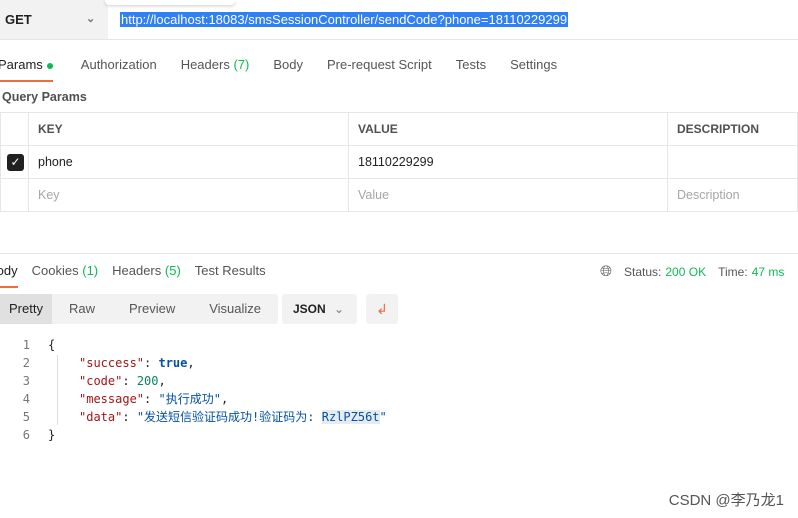 This screenshot has height=518, width=798. What do you see at coordinates (152, 309) in the screenshot?
I see `view-preview: Preview` at bounding box center [152, 309].